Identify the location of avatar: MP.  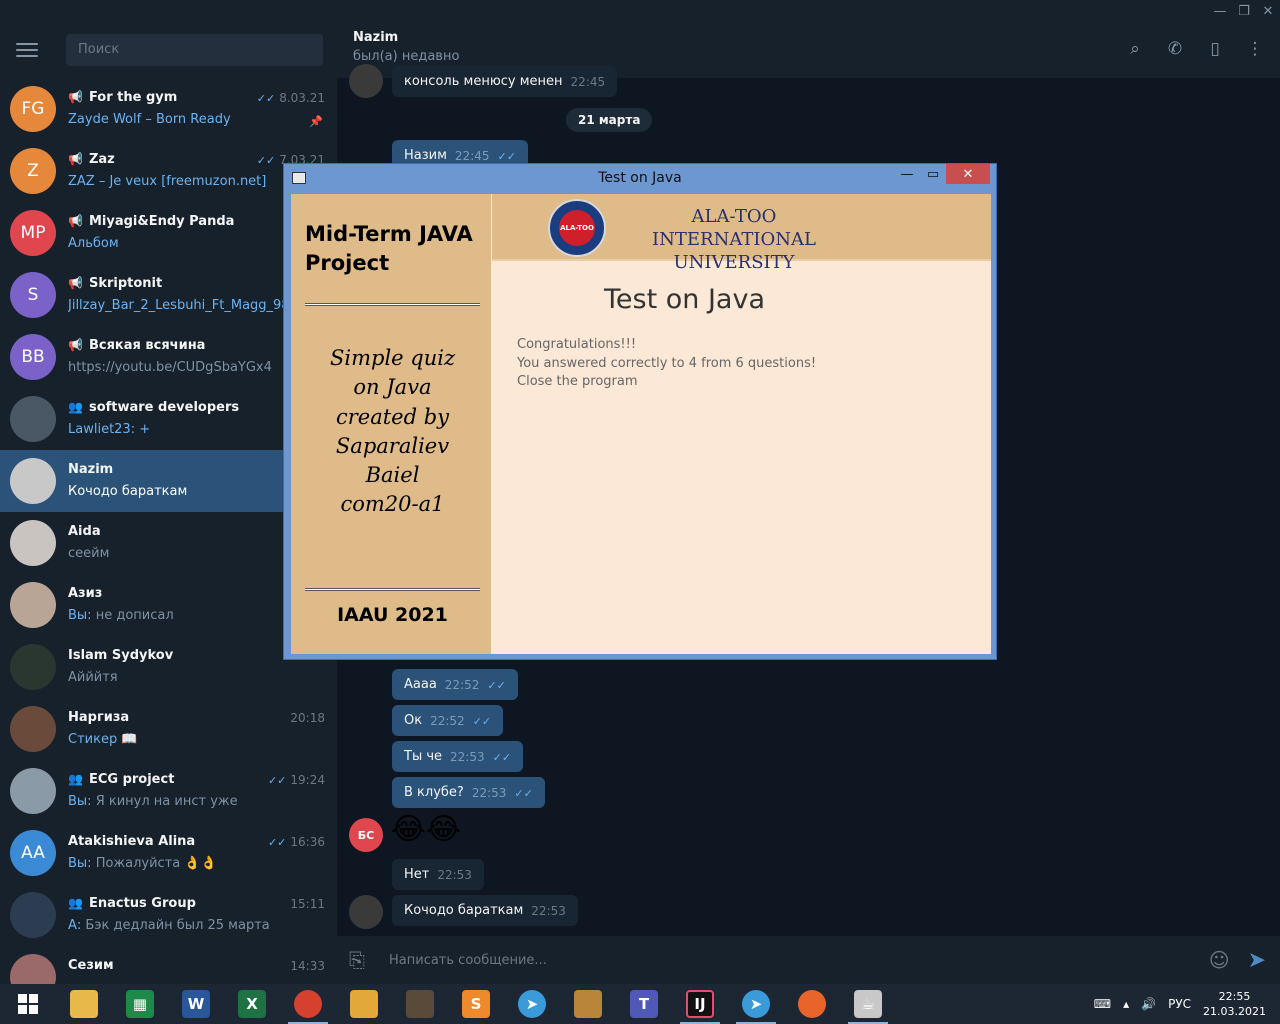
(33, 233).